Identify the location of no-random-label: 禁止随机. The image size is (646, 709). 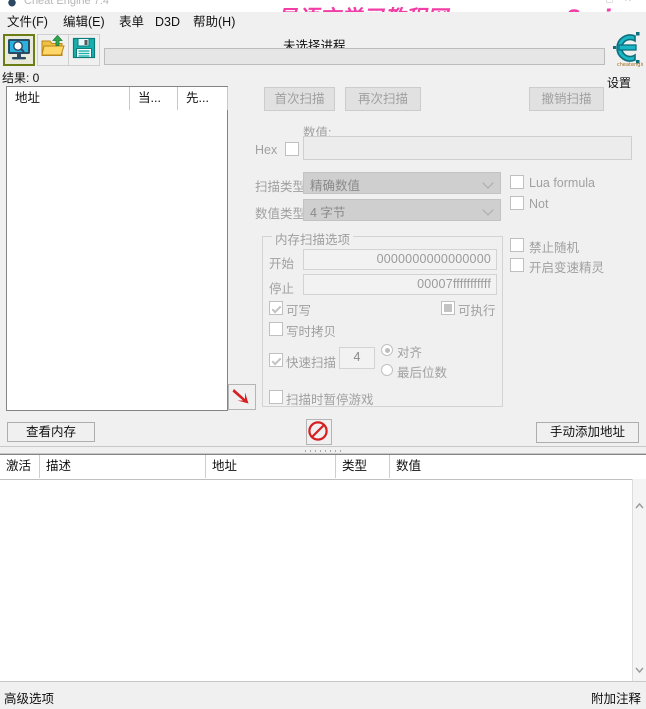
(554, 248).